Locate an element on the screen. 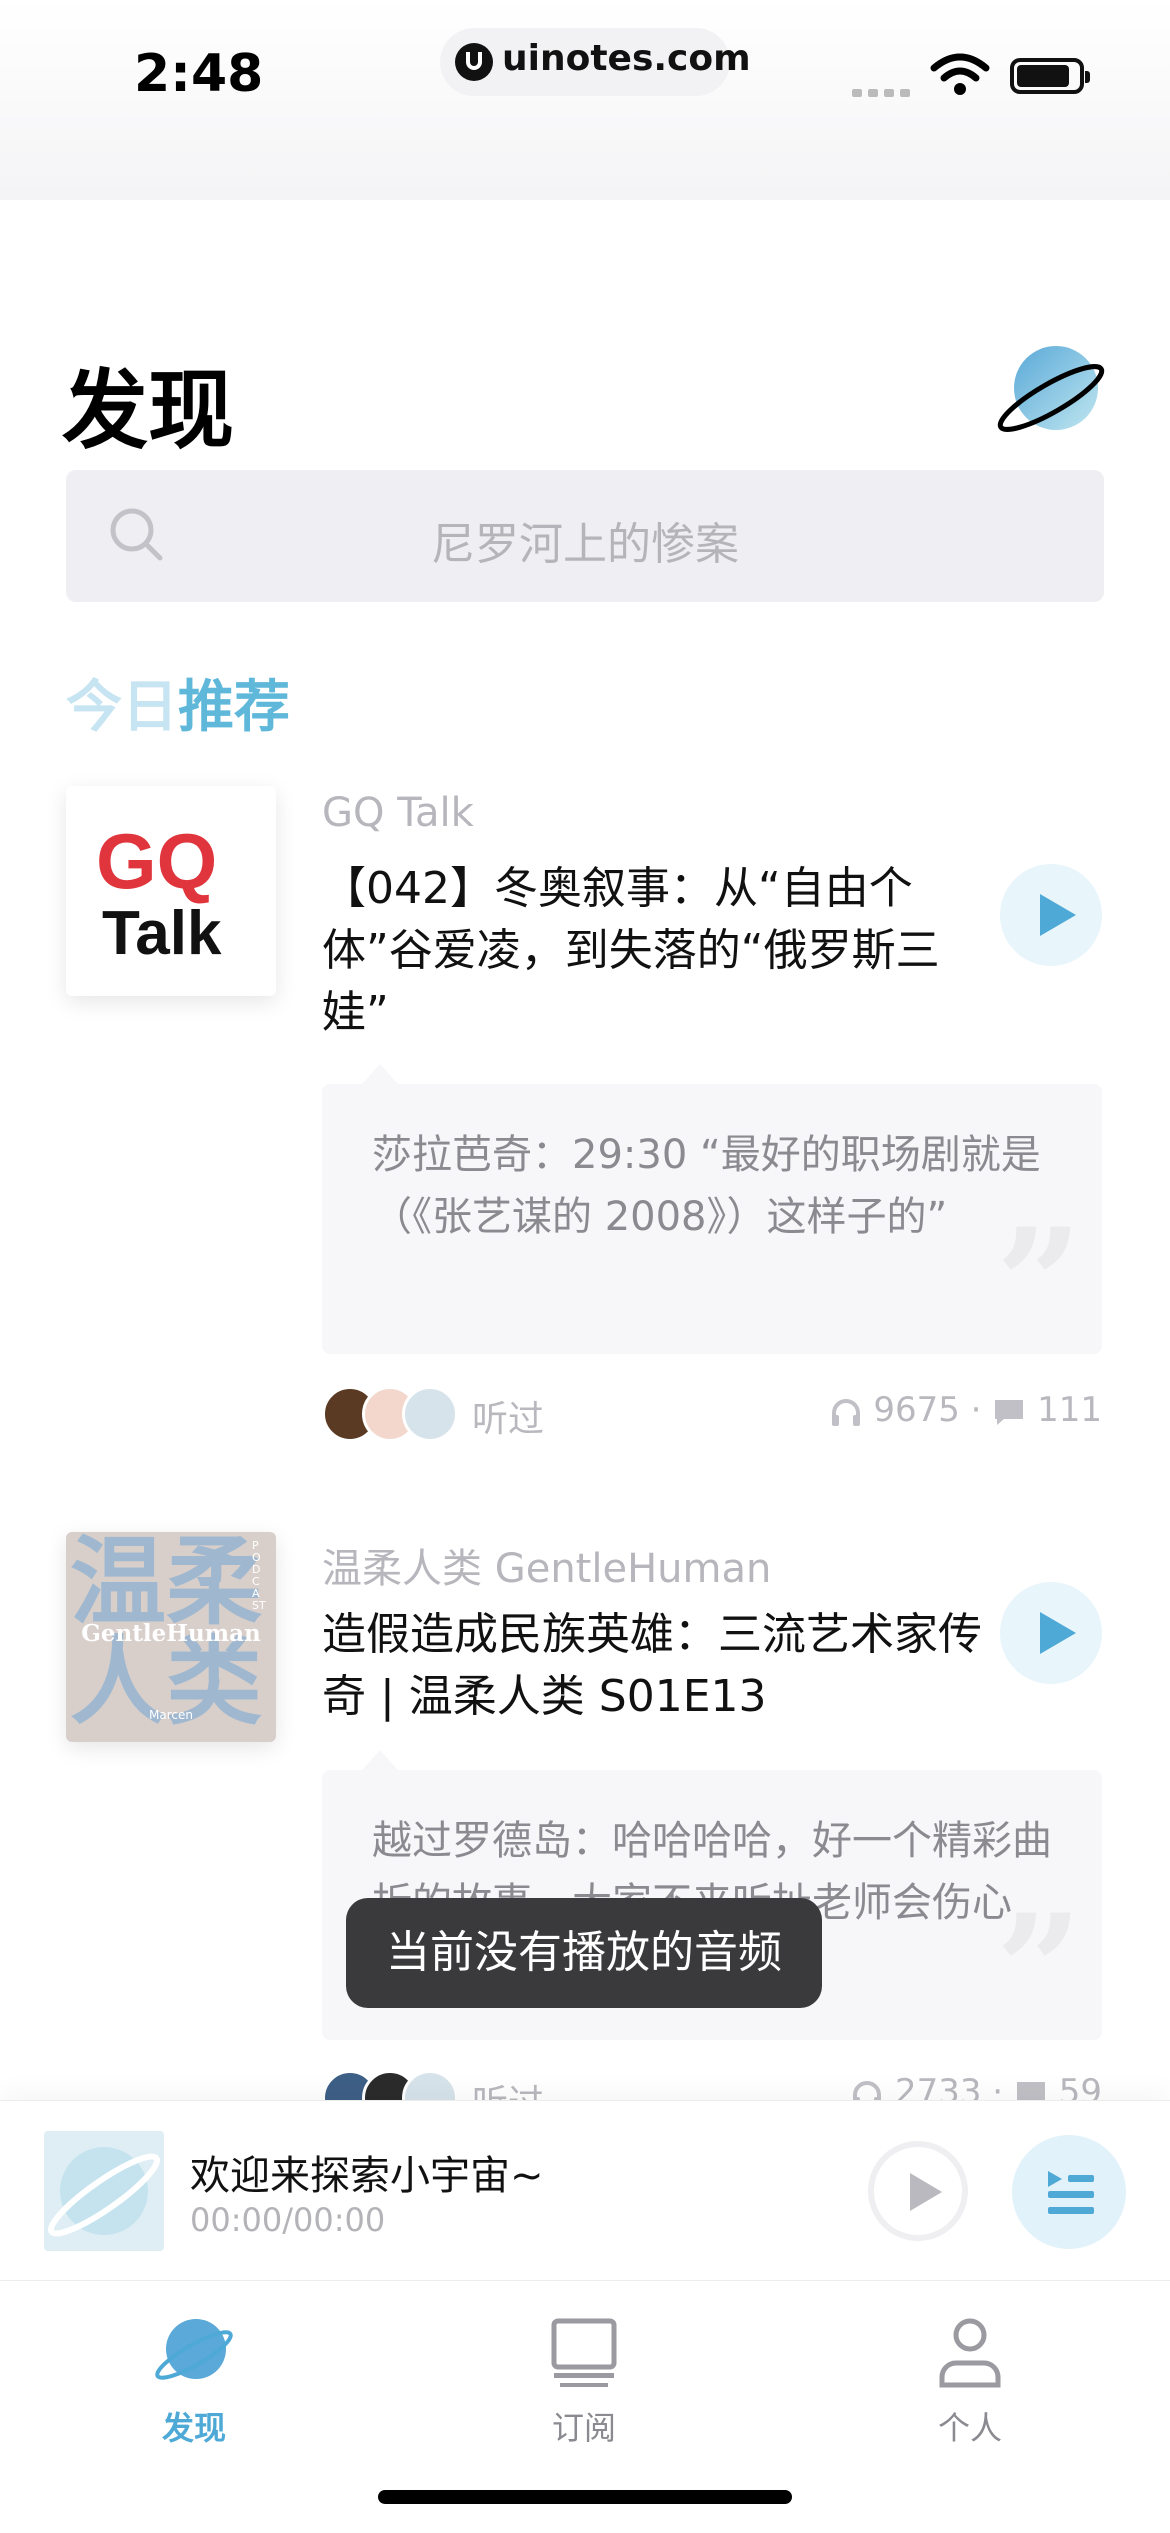  cover-title-cn-1: 温柔 is located at coordinates (166, 1585).